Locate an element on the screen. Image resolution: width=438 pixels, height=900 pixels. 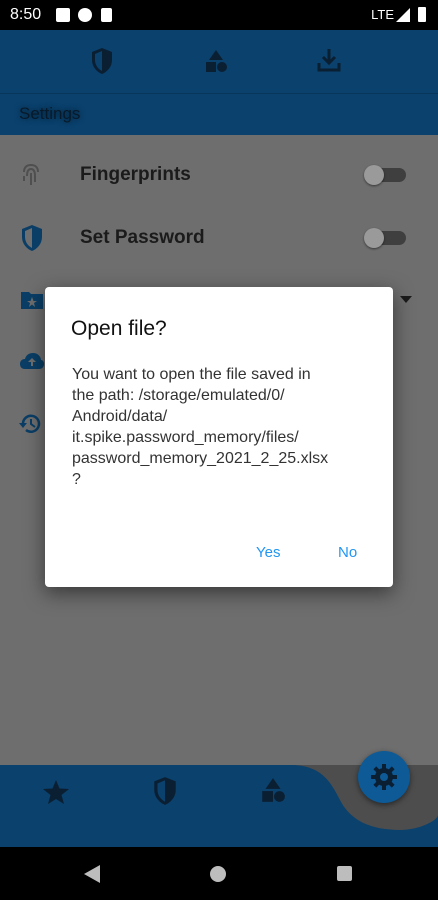
fingerprints-label: Fingerprints is located at coordinates (135, 174).